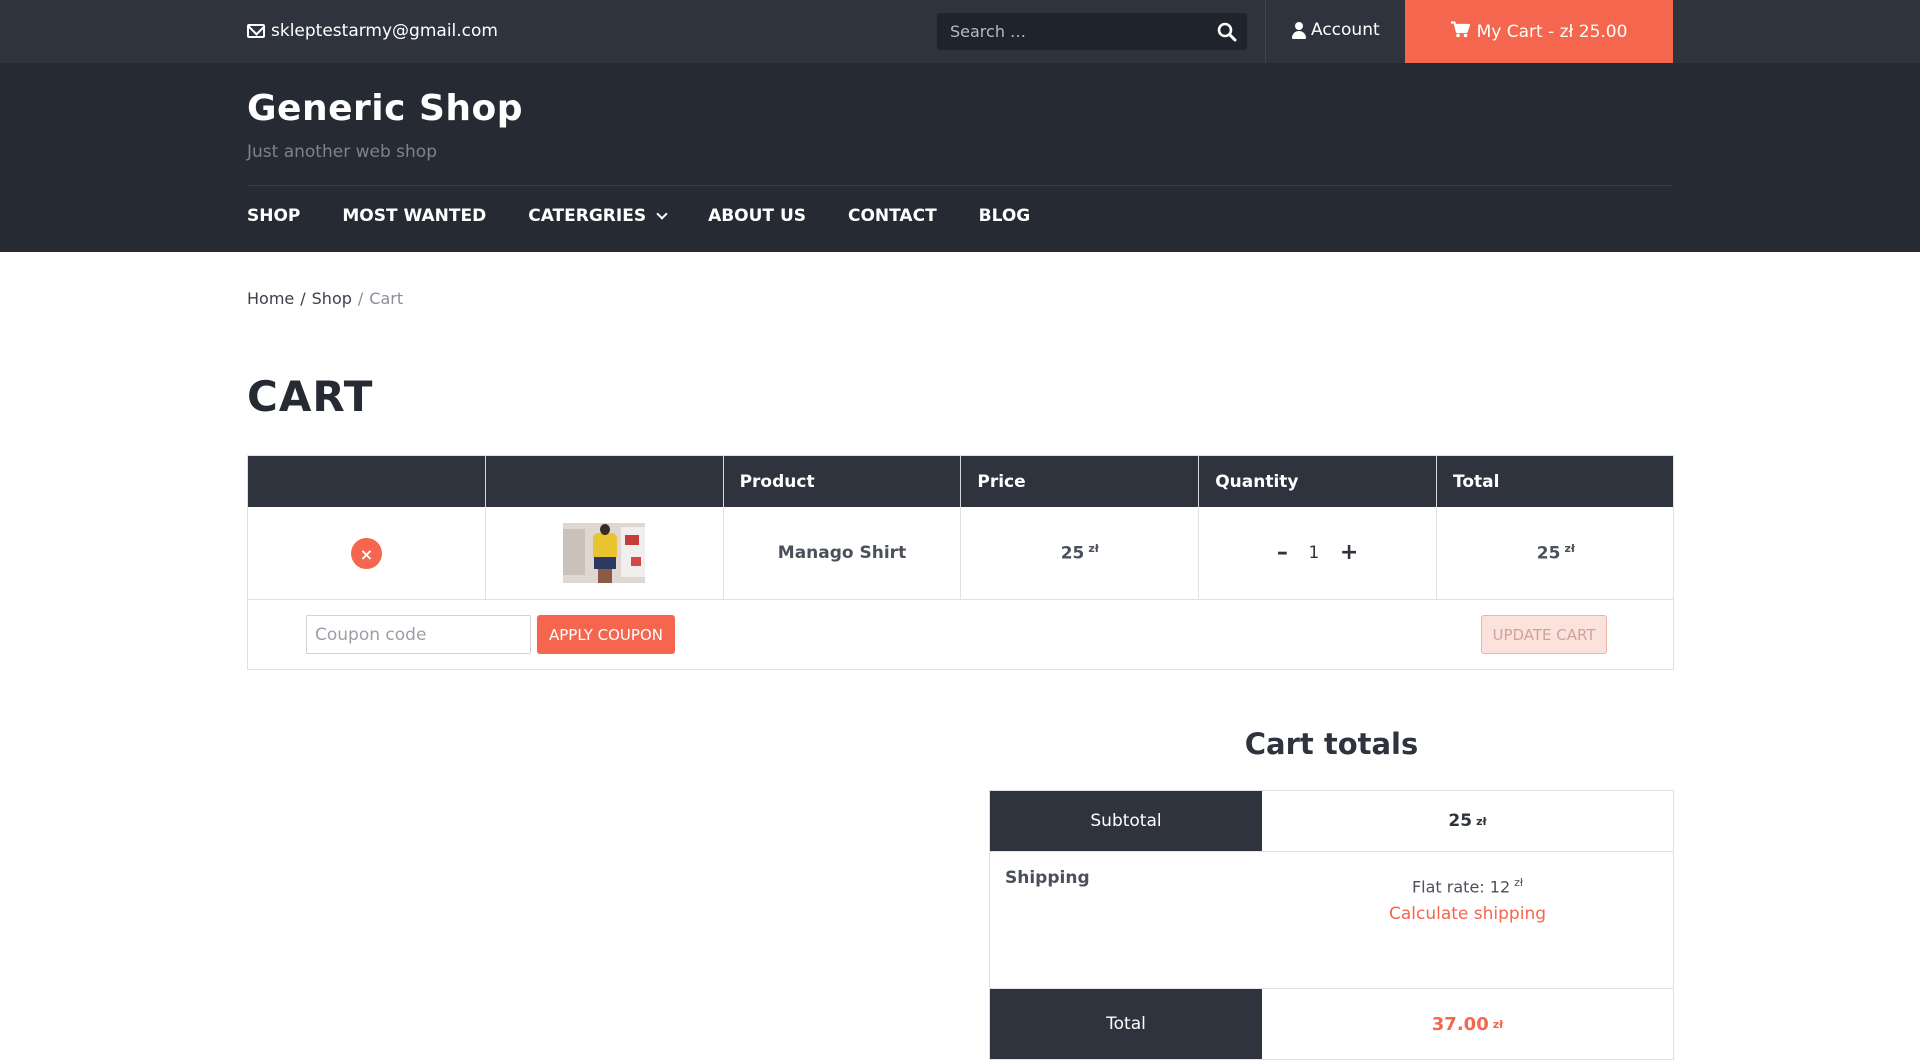 The width and height of the screenshot is (1920, 1060). I want to click on total-value: 37.00 zł, so click(1467, 1024).